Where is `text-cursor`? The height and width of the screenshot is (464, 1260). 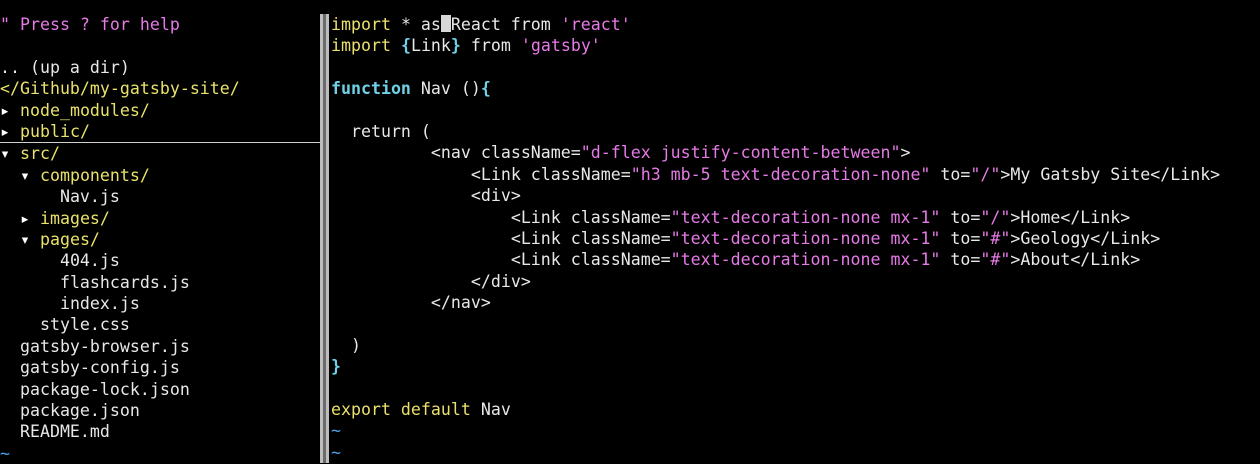
text-cursor is located at coordinates (445, 23).